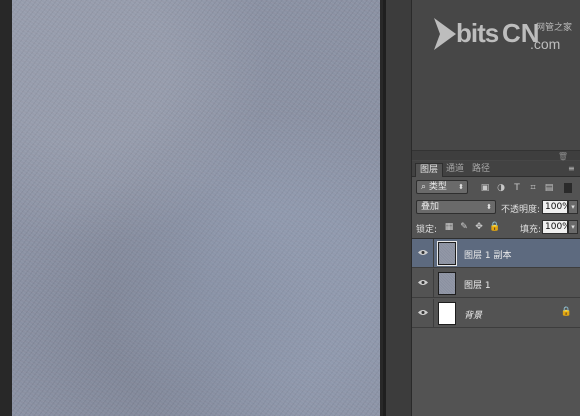 The width and height of the screenshot is (580, 416). Describe the element at coordinates (556, 207) in the screenshot. I see `opacity-field: 100%` at that location.